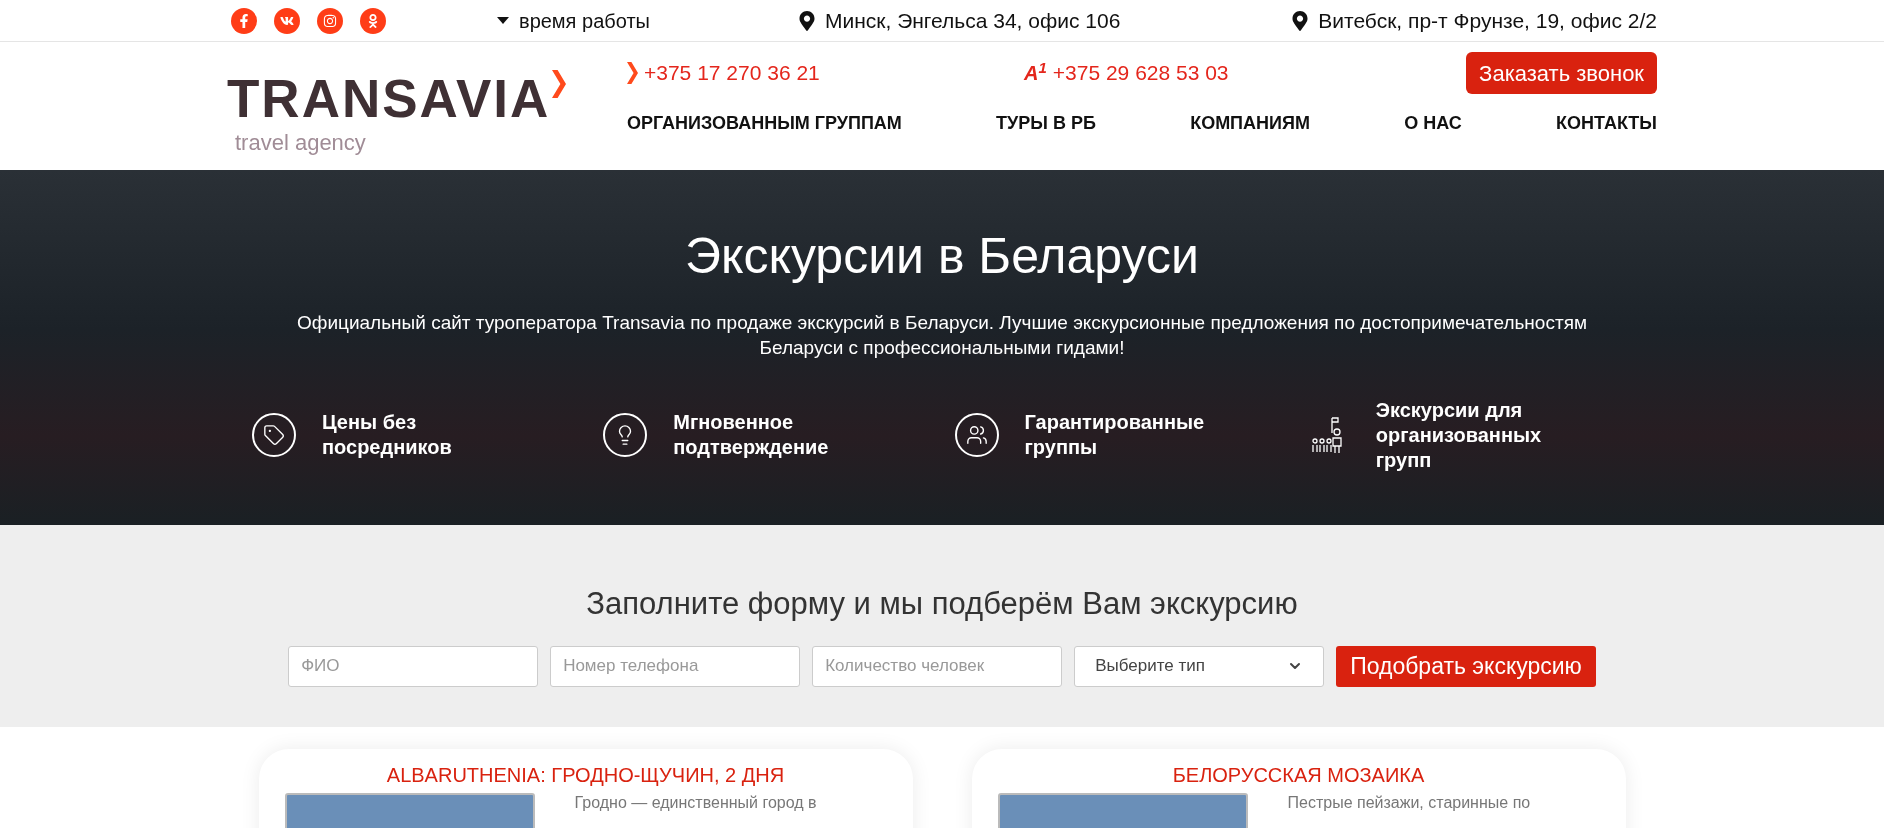 The height and width of the screenshot is (828, 1884). I want to click on hero-description: Официальный сайт туроператора Transavia по продаже экскурсий в Беларуси. Лучшие экскурсионные предложения по достопримечательностям Беларуси с профессиональными гидами!, so click(942, 335).